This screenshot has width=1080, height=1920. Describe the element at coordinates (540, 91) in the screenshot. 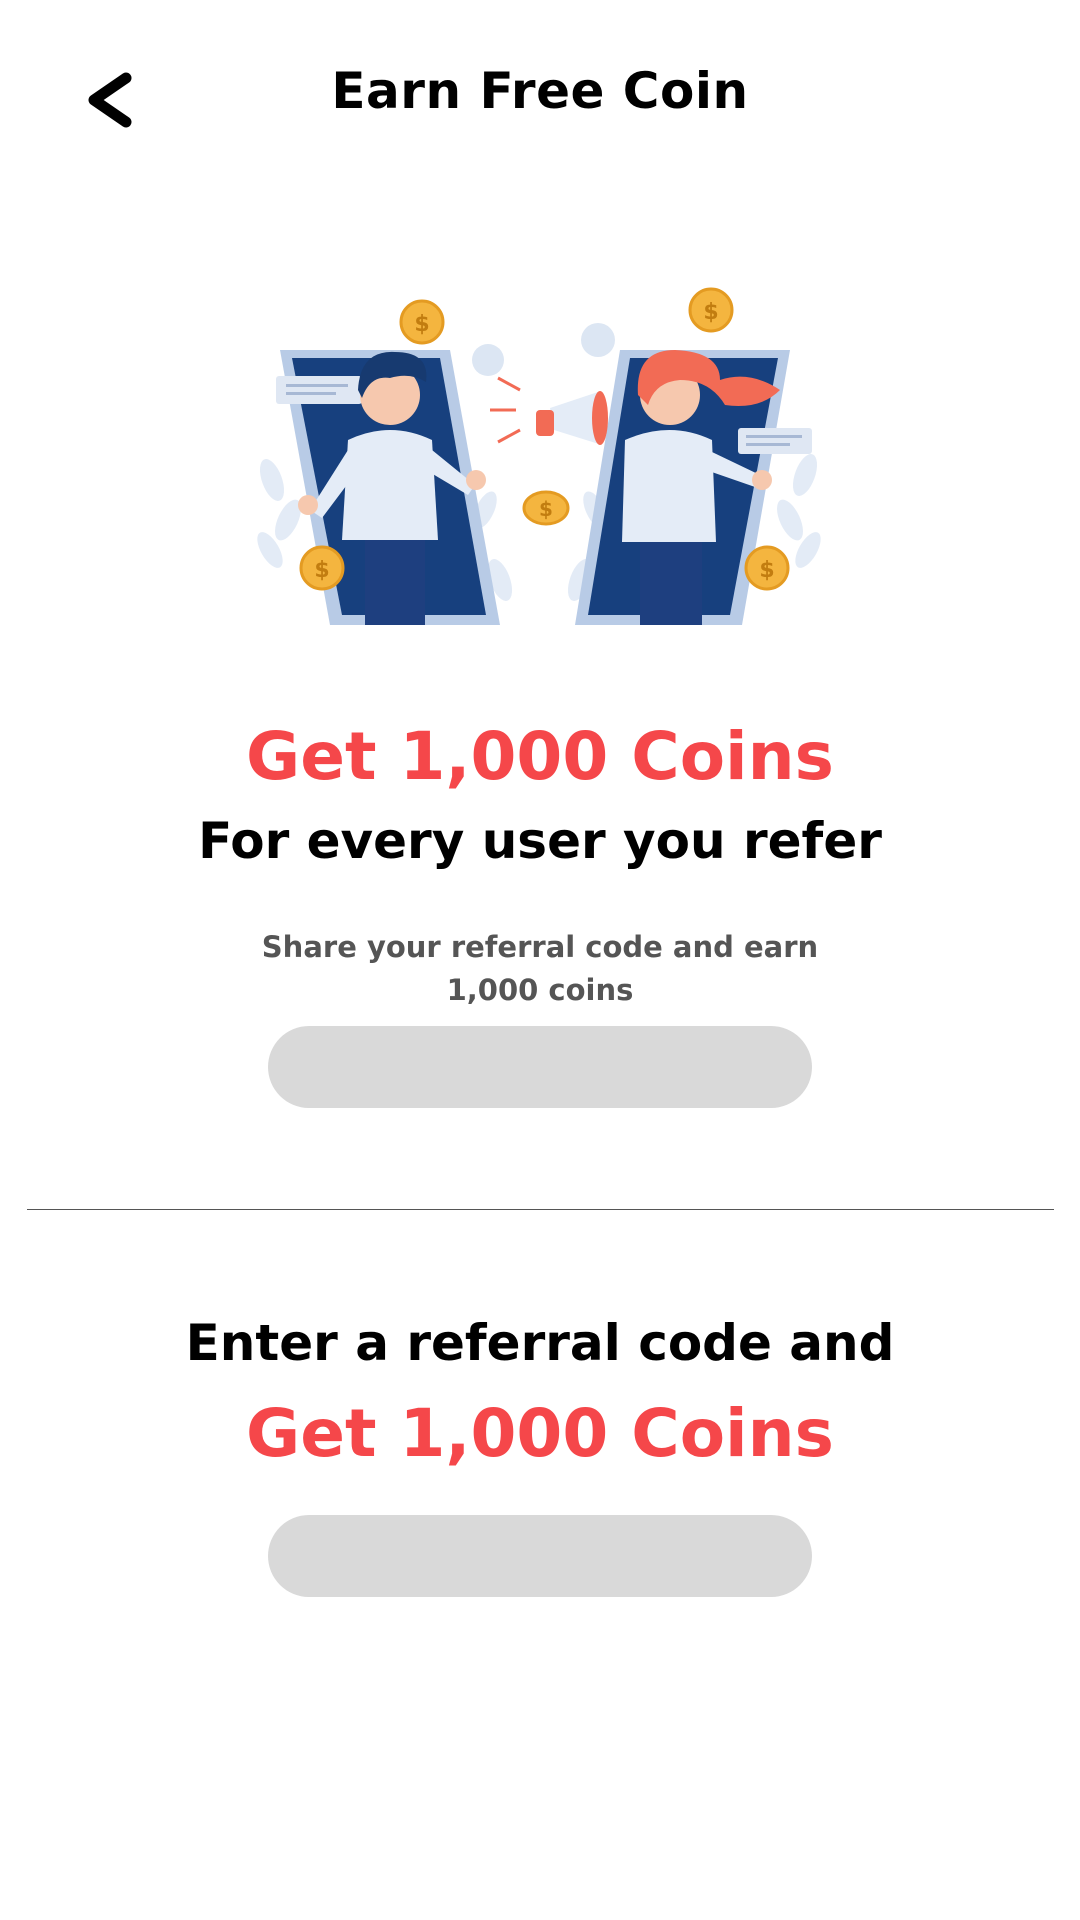

I see `page-title: Earn Free Coin` at that location.